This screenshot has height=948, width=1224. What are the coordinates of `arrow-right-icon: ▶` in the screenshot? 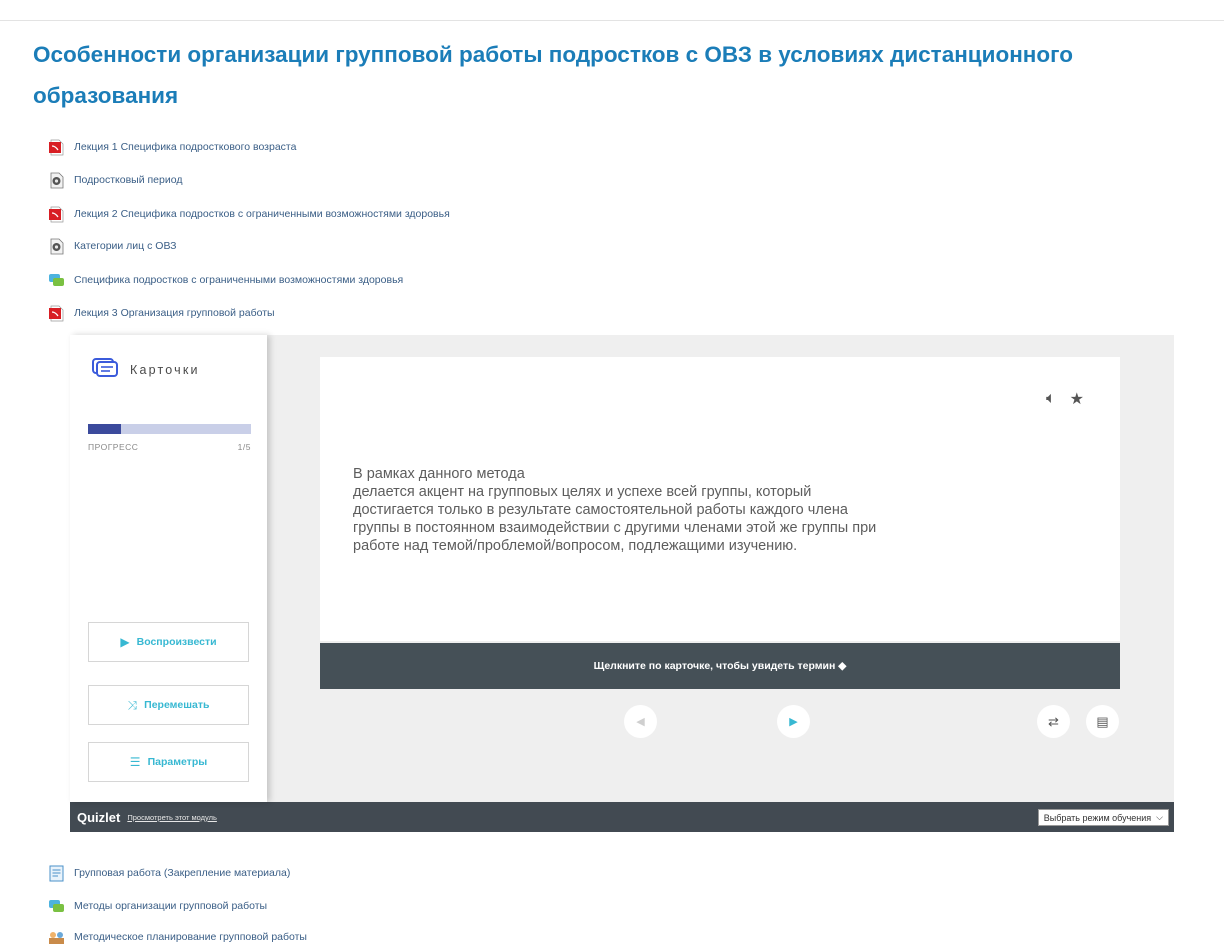 It's located at (793, 722).